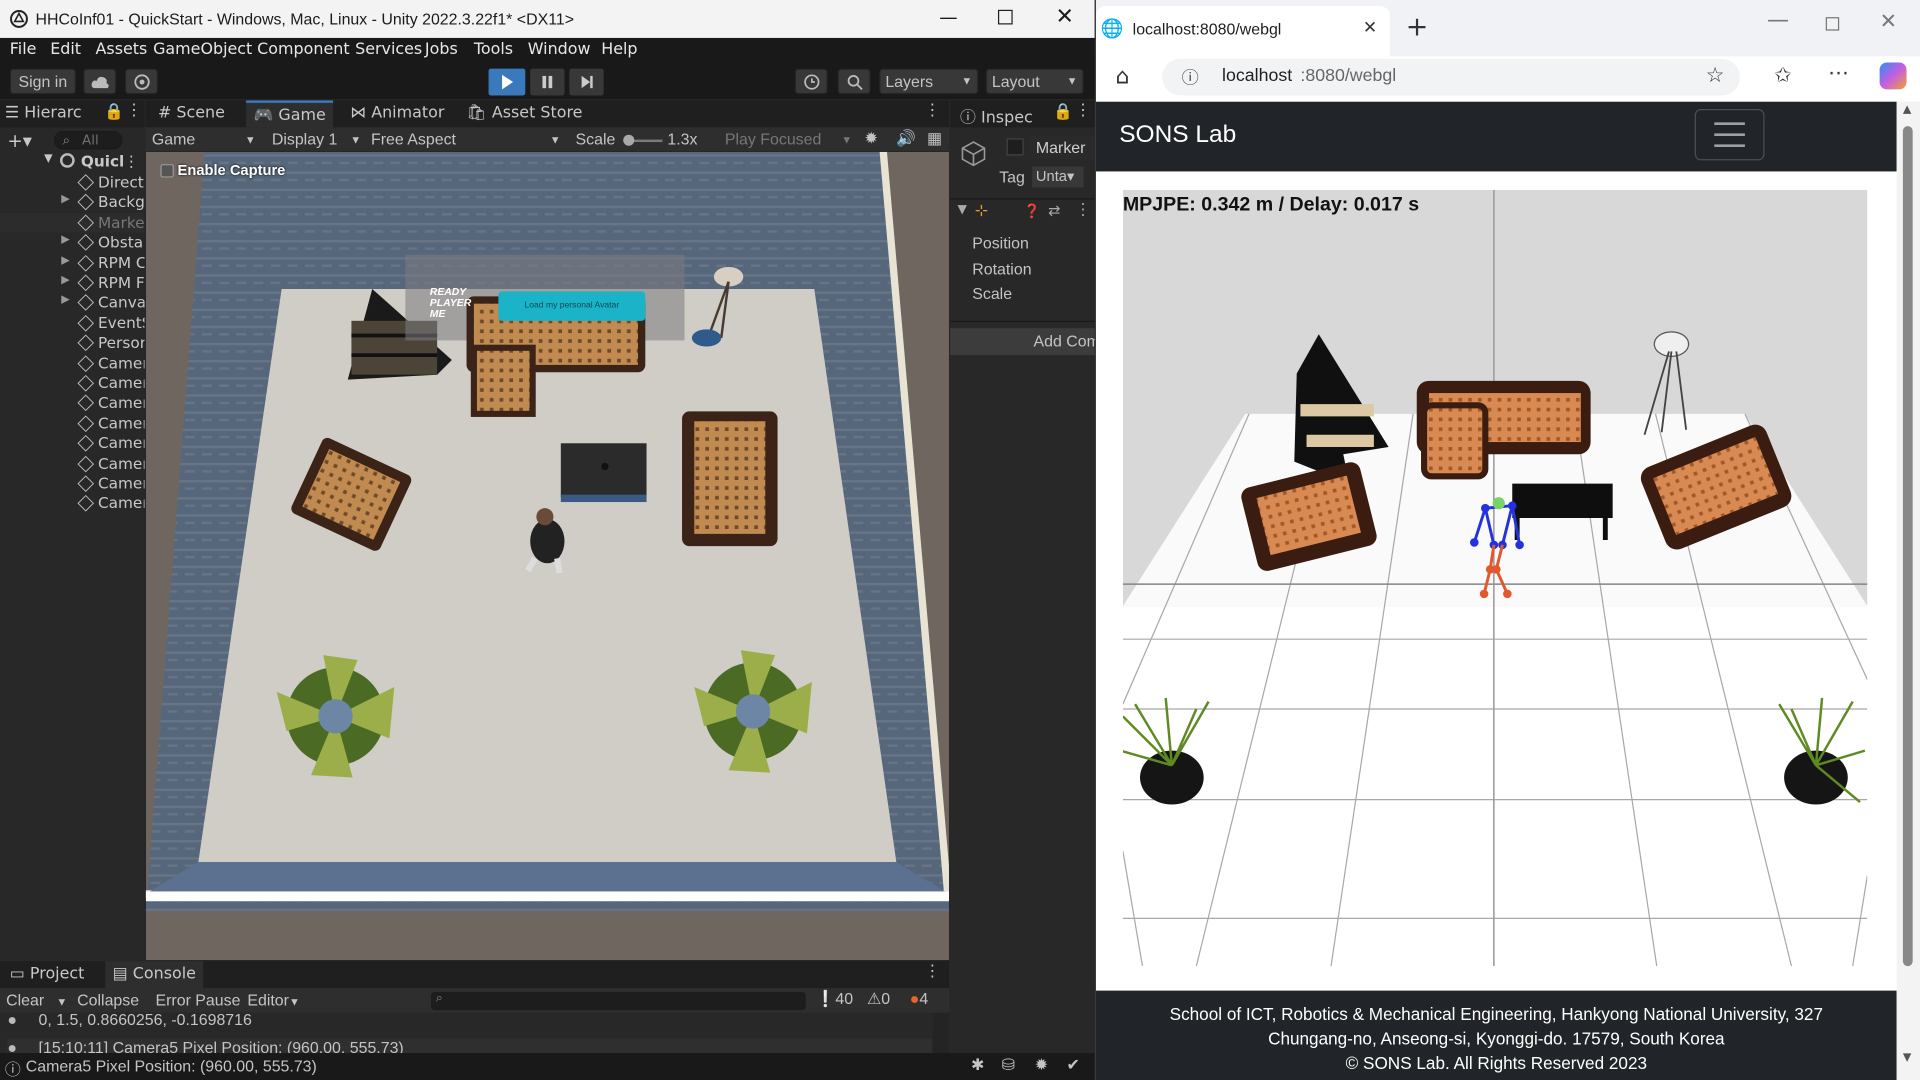 The height and width of the screenshot is (1080, 1920). Describe the element at coordinates (586, 82) in the screenshot. I see `step-button` at that location.